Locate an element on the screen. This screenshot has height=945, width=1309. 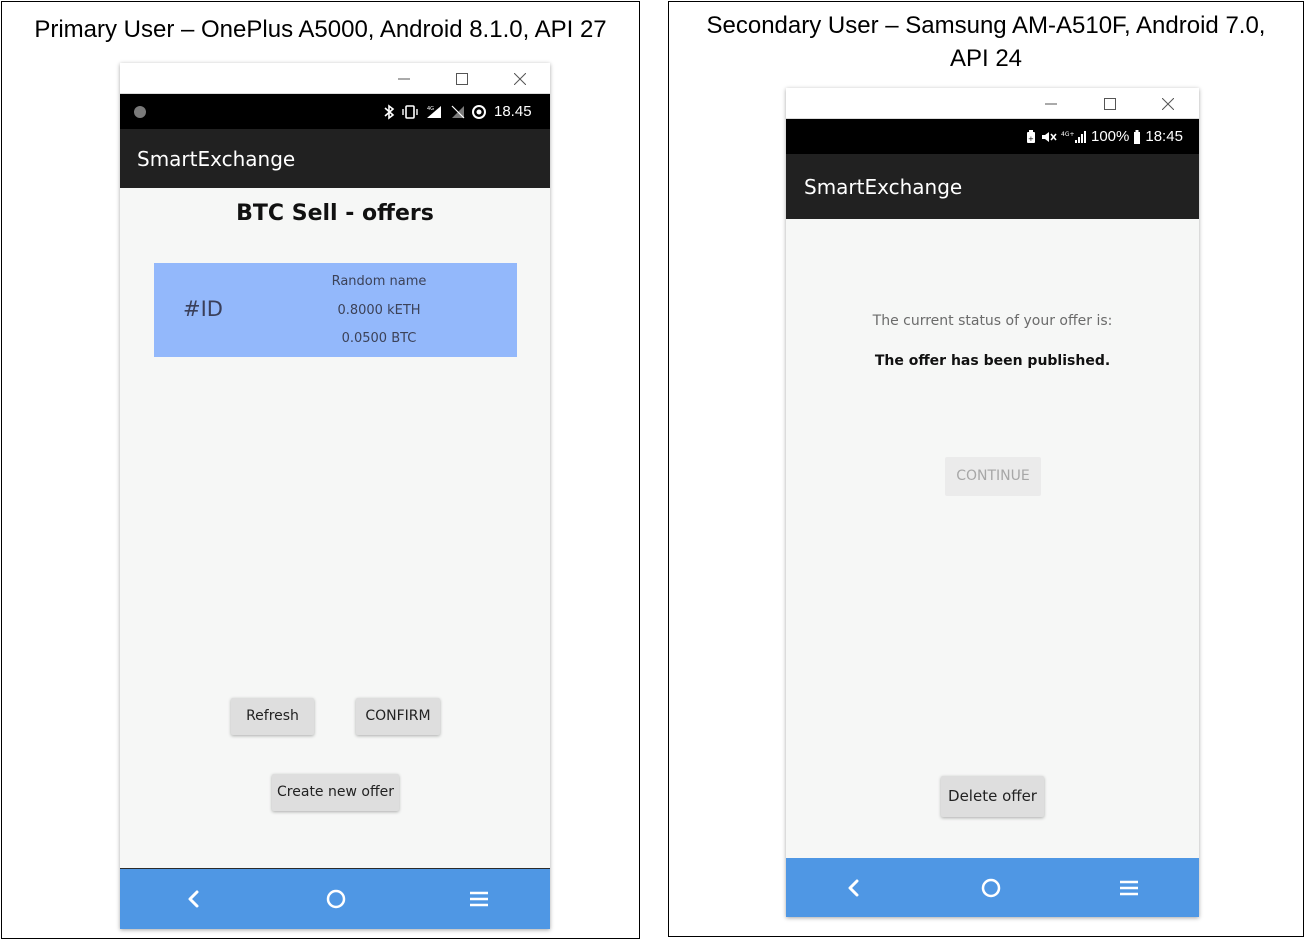
battery-percent: 100% is located at coordinates (1110, 136).